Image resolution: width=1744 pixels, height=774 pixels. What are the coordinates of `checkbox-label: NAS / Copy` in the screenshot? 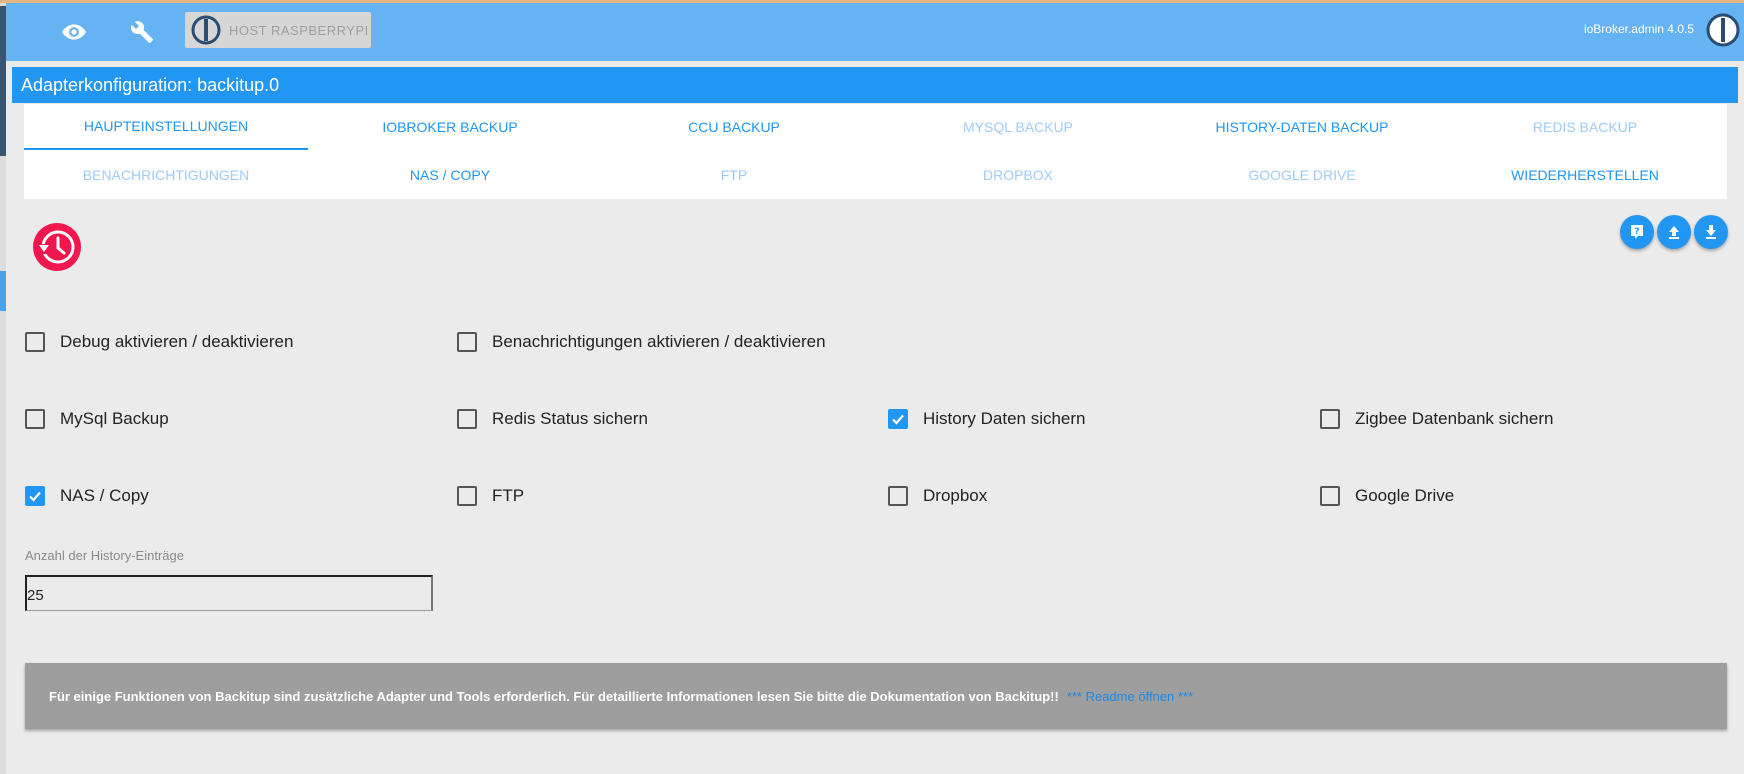 It's located at (104, 495).